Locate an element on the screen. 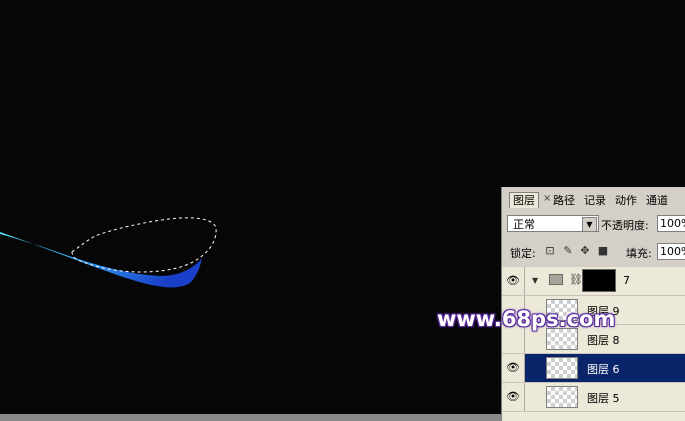  lock-move-icon: ✥ is located at coordinates (585, 250).